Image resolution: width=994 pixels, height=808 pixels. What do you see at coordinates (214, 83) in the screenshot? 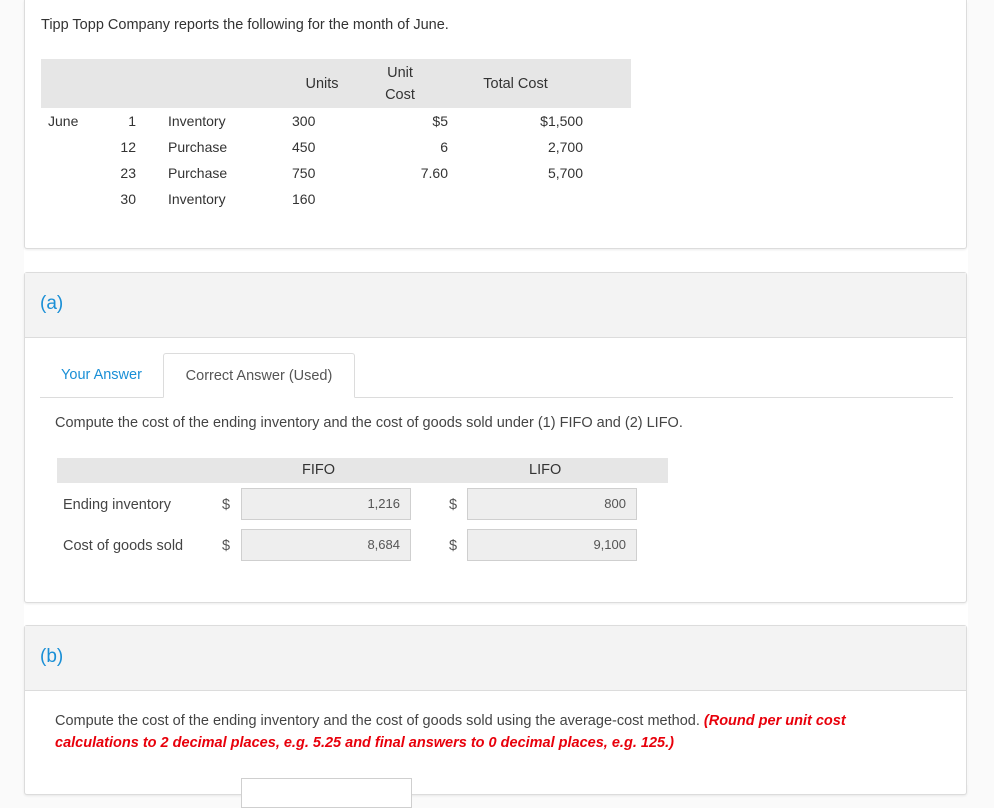
I see `header-description` at bounding box center [214, 83].